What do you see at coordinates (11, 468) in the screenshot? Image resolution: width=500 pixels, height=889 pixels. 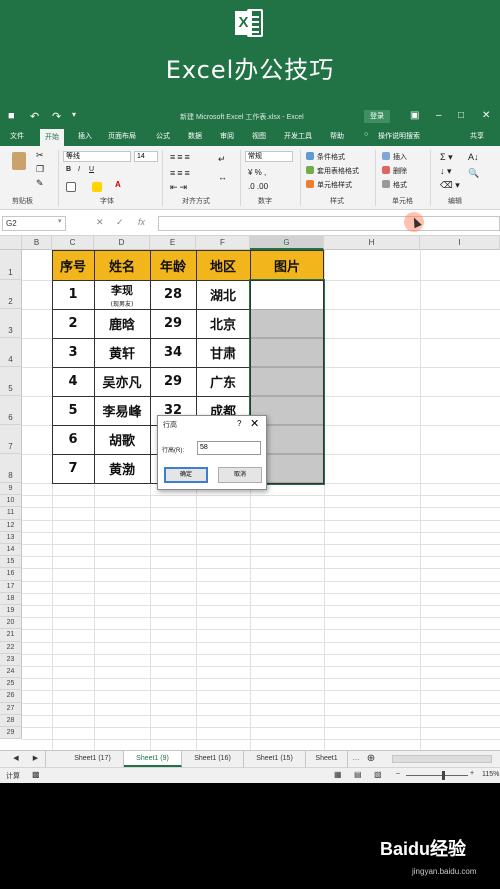 I see `row-header-8: 8` at bounding box center [11, 468].